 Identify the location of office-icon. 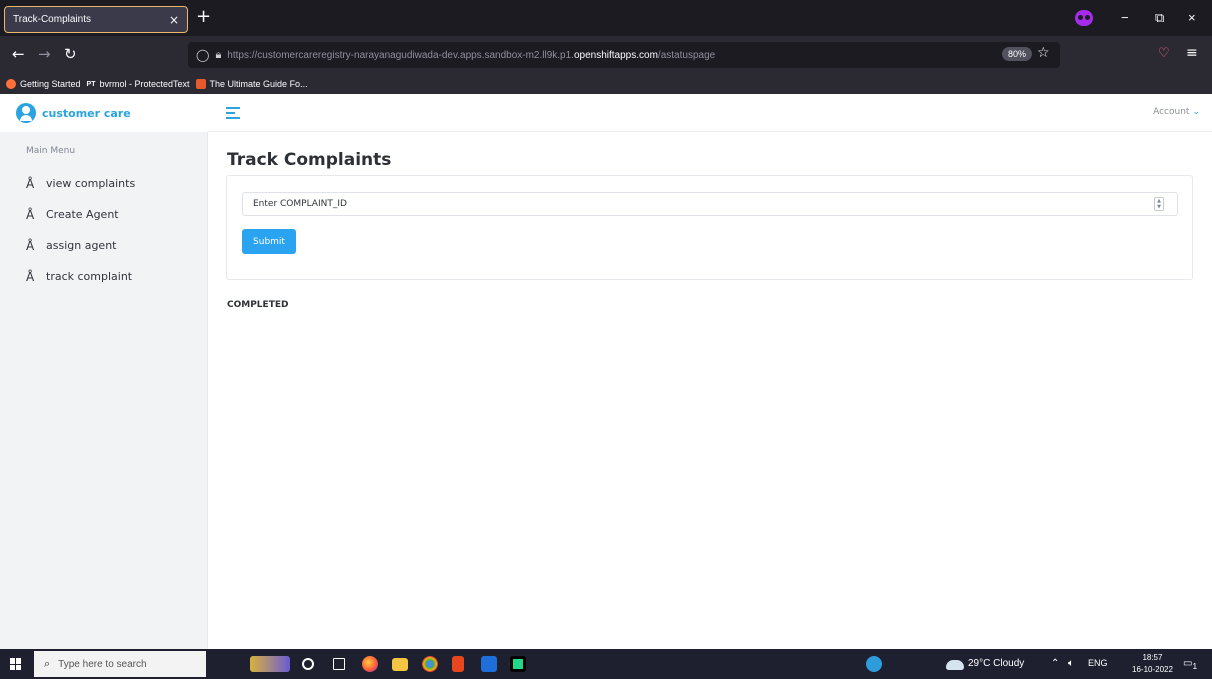
(458, 664).